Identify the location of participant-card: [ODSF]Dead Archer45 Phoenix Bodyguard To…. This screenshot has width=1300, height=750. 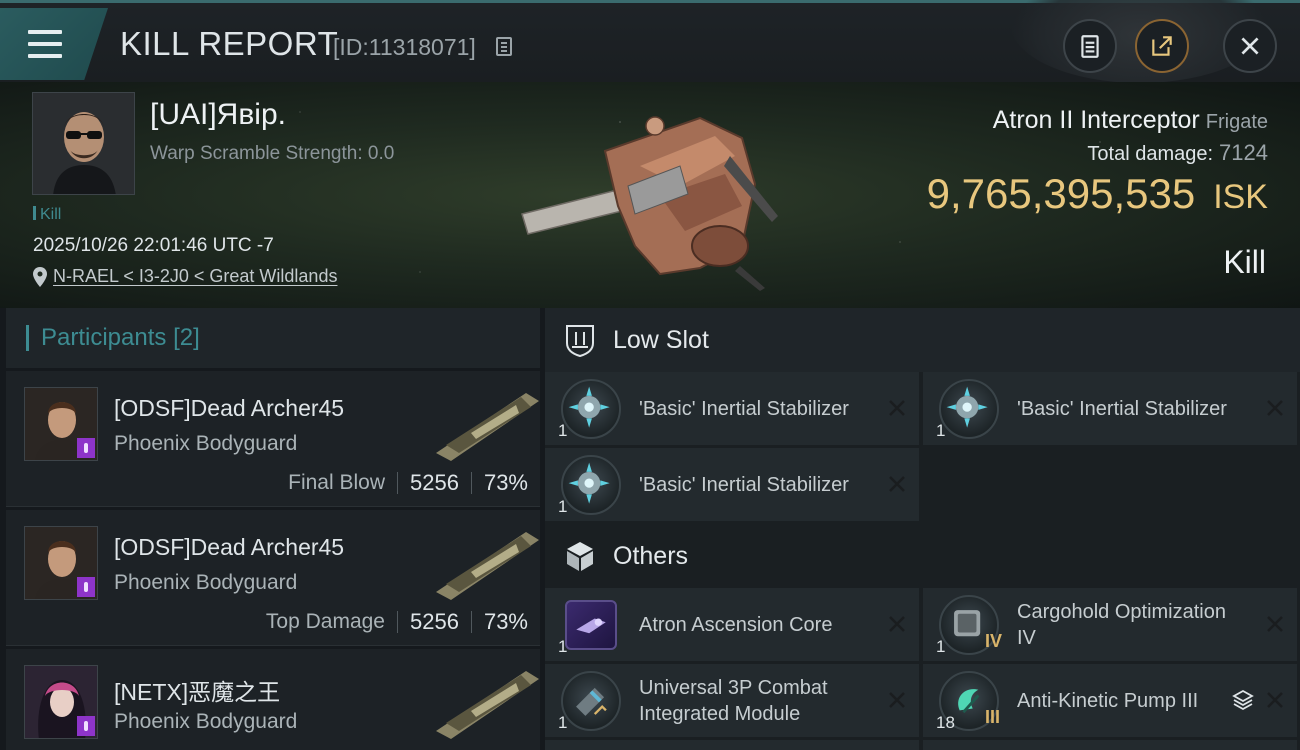
(273, 578).